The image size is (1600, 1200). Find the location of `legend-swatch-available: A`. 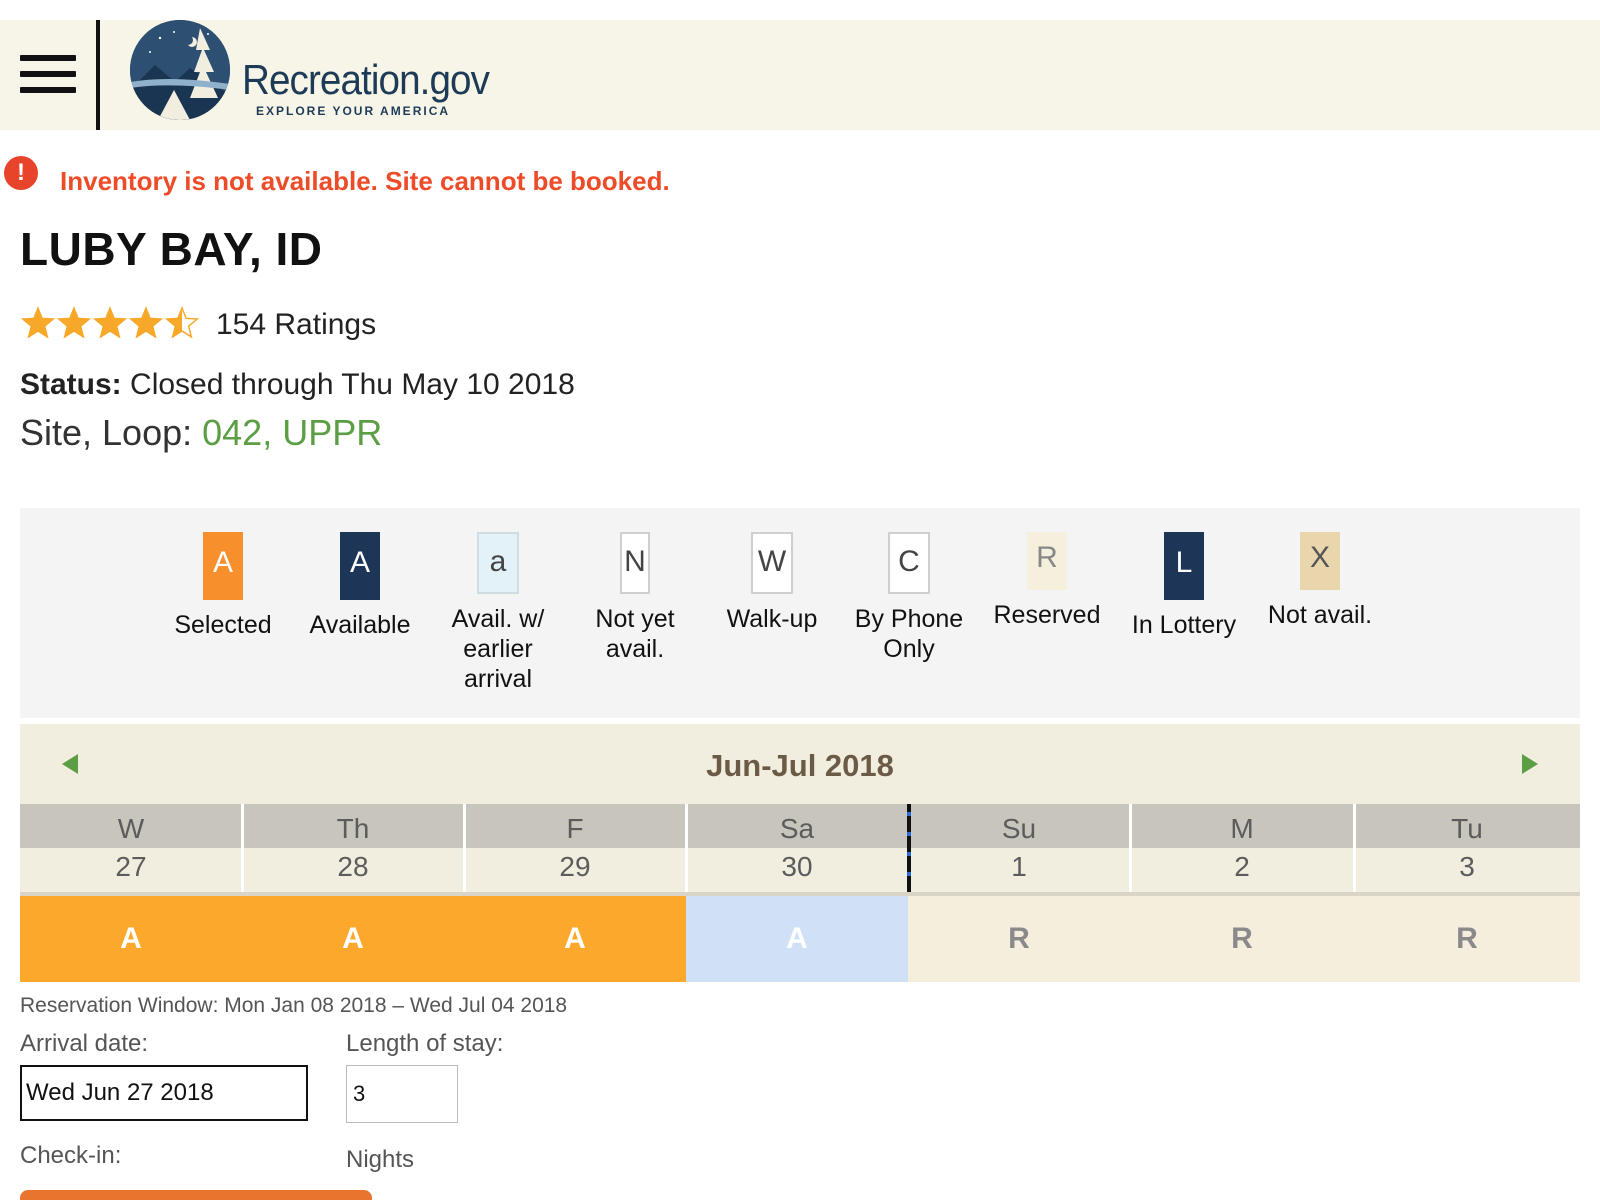

legend-swatch-available: A is located at coordinates (360, 566).